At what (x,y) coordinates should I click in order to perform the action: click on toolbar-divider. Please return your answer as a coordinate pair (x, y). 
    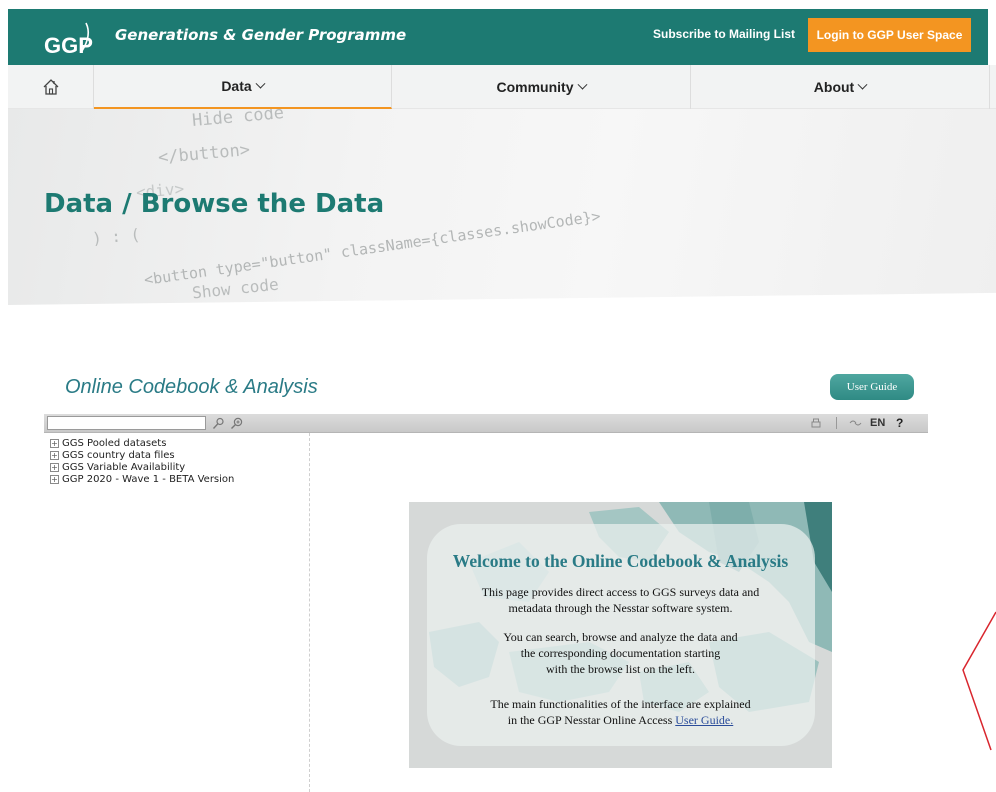
    Looking at the image, I should click on (836, 423).